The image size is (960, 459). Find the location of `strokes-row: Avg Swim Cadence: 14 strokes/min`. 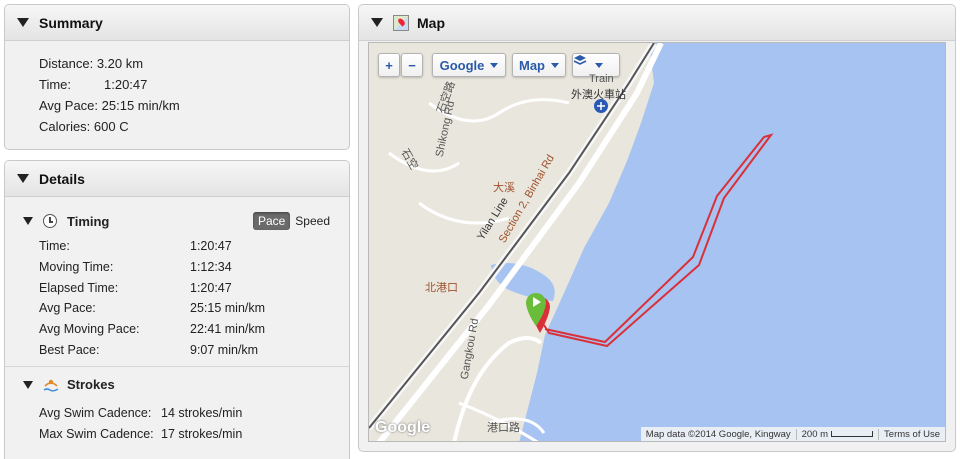

strokes-row: Avg Swim Cadence: 14 strokes/min is located at coordinates (194, 413).